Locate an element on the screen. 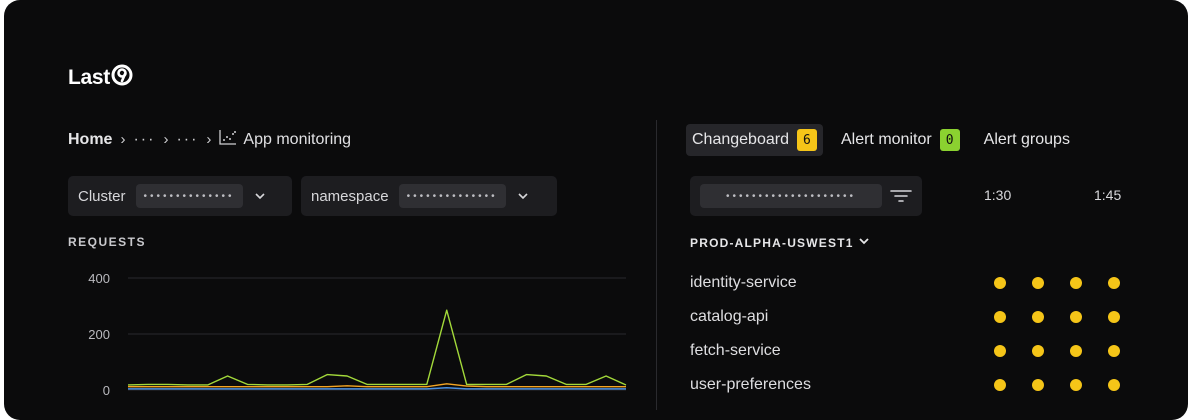 This screenshot has width=1192, height=420. breadcrumb: Home › ··· › ··· › App monitoring is located at coordinates (209, 139).